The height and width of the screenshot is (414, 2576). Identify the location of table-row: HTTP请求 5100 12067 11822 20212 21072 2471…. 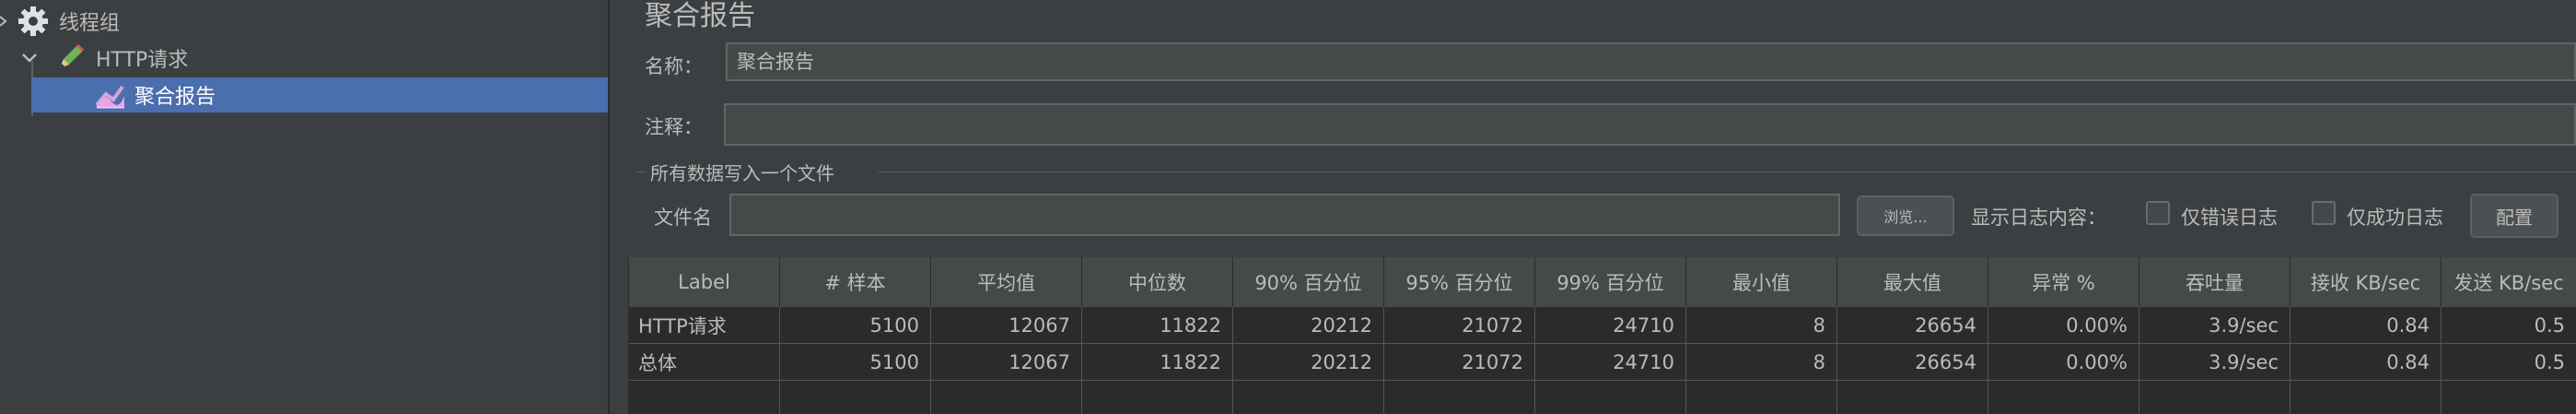
(1602, 325).